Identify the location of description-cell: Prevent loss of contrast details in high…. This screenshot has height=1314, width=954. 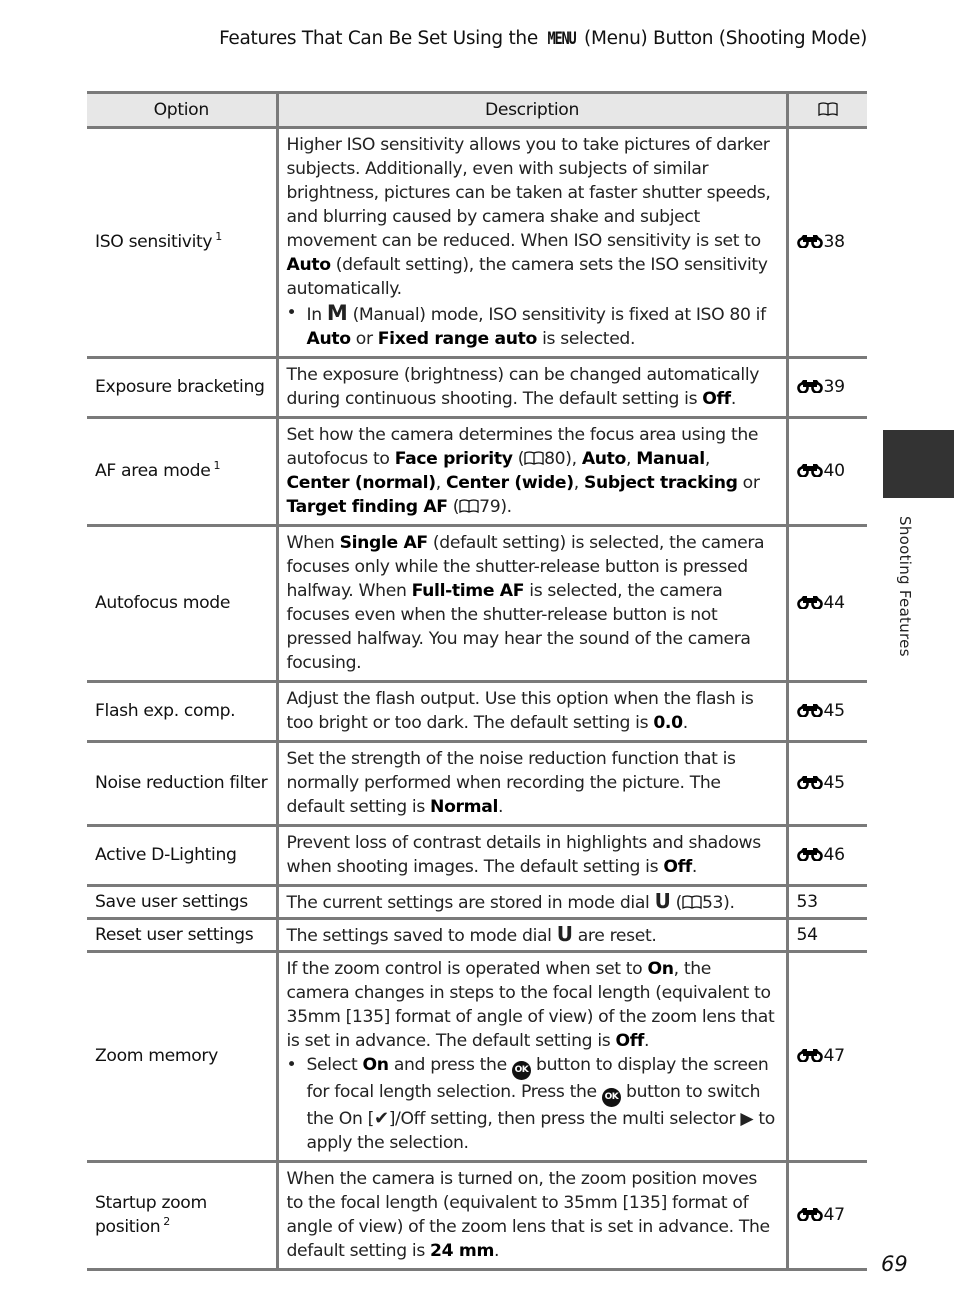
(531, 856).